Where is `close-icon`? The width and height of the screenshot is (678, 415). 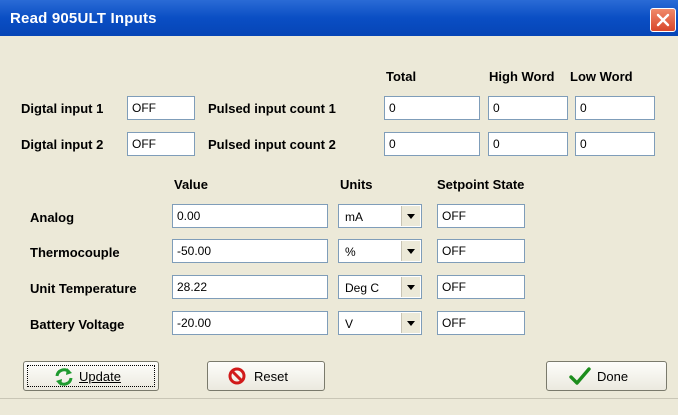
close-icon is located at coordinates (663, 20).